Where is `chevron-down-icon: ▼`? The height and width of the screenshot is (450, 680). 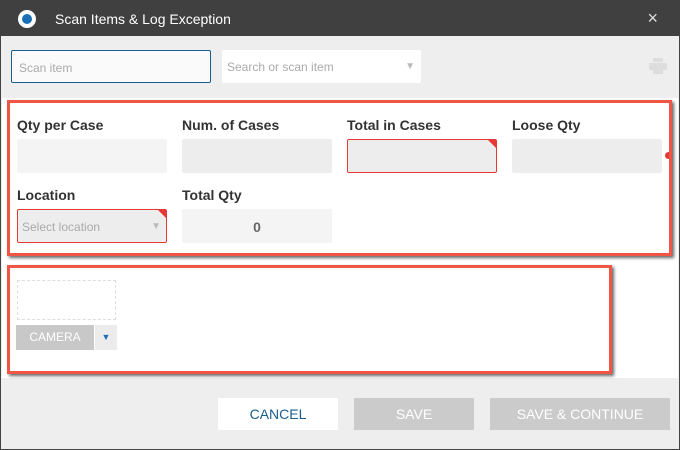 chevron-down-icon: ▼ is located at coordinates (410, 66).